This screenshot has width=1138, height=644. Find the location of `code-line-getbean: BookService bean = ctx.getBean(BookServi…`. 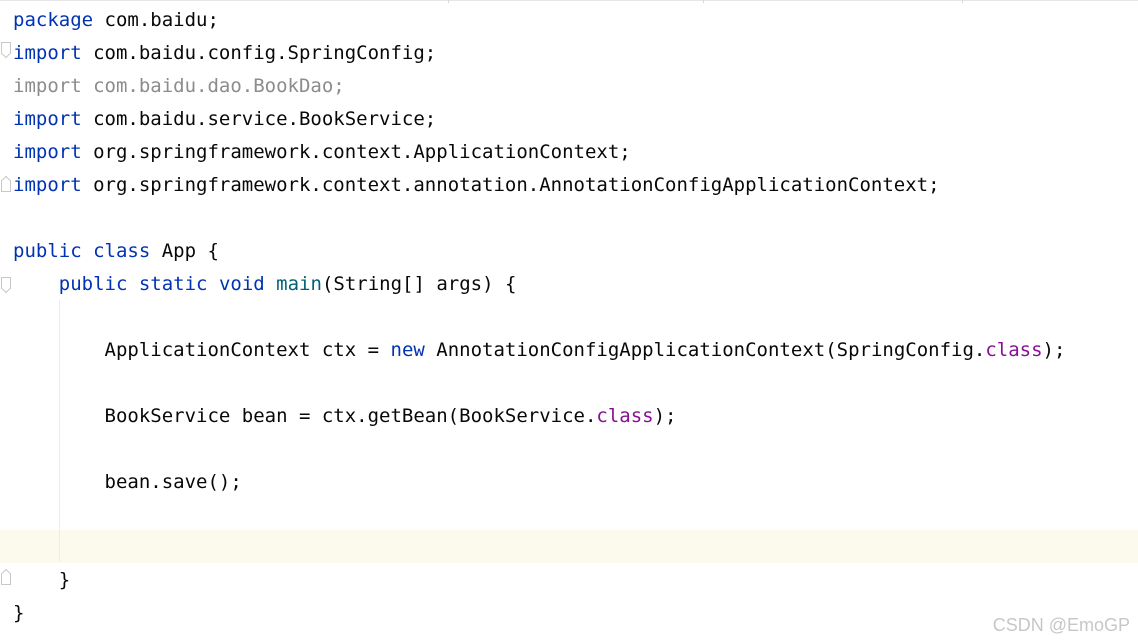

code-line-getbean: BookService bean = ctx.getBean(BookServi… is located at coordinates (345, 416).